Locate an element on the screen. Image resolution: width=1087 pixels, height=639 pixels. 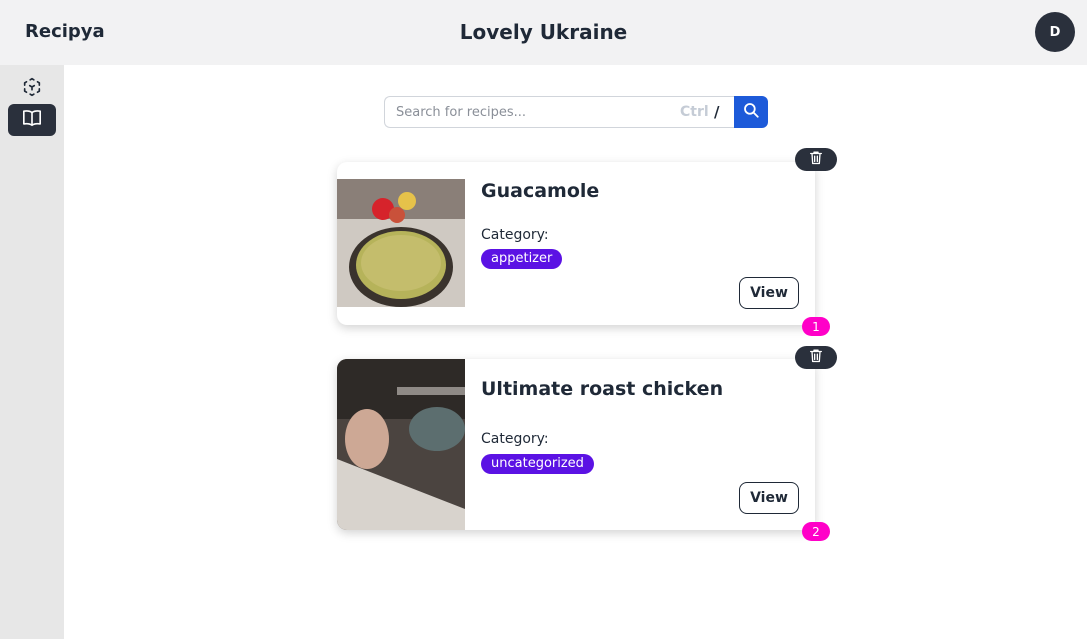
search-bar: Ctrl / is located at coordinates (576, 112).